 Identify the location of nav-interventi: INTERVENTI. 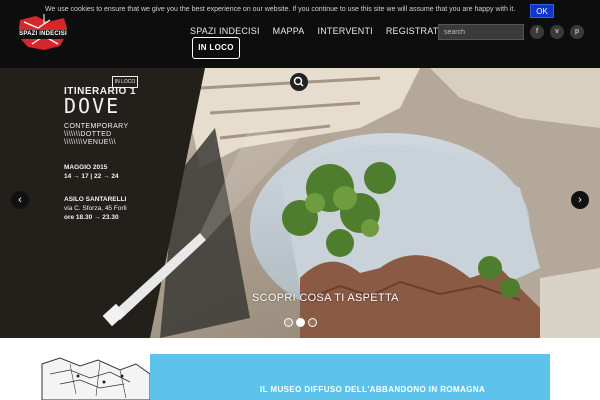
(345, 32).